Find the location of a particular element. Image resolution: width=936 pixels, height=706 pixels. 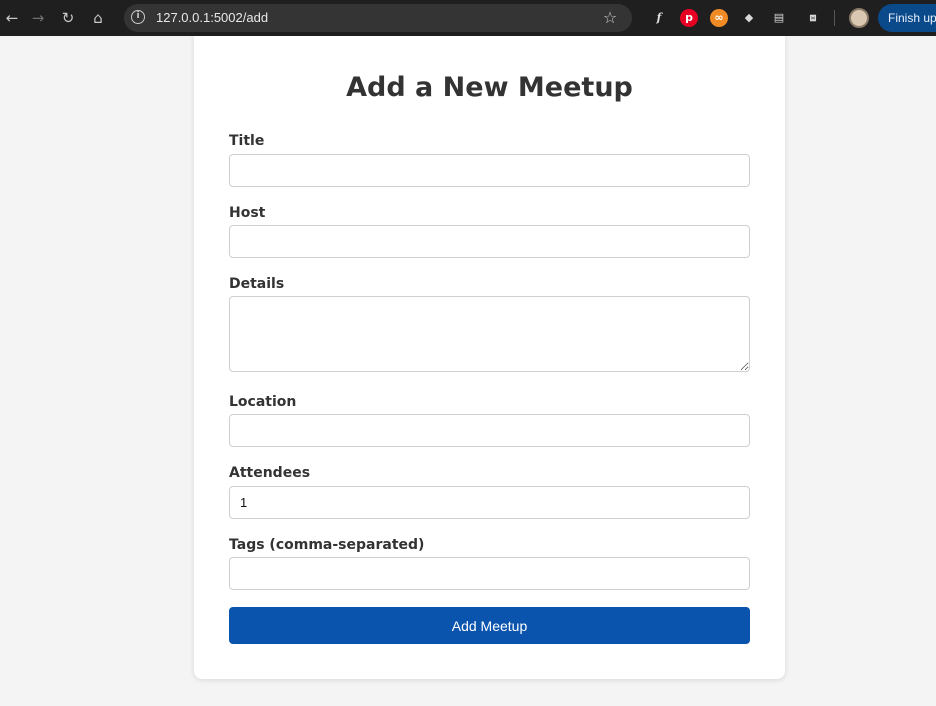

site-info-icon: i is located at coordinates (138, 17).